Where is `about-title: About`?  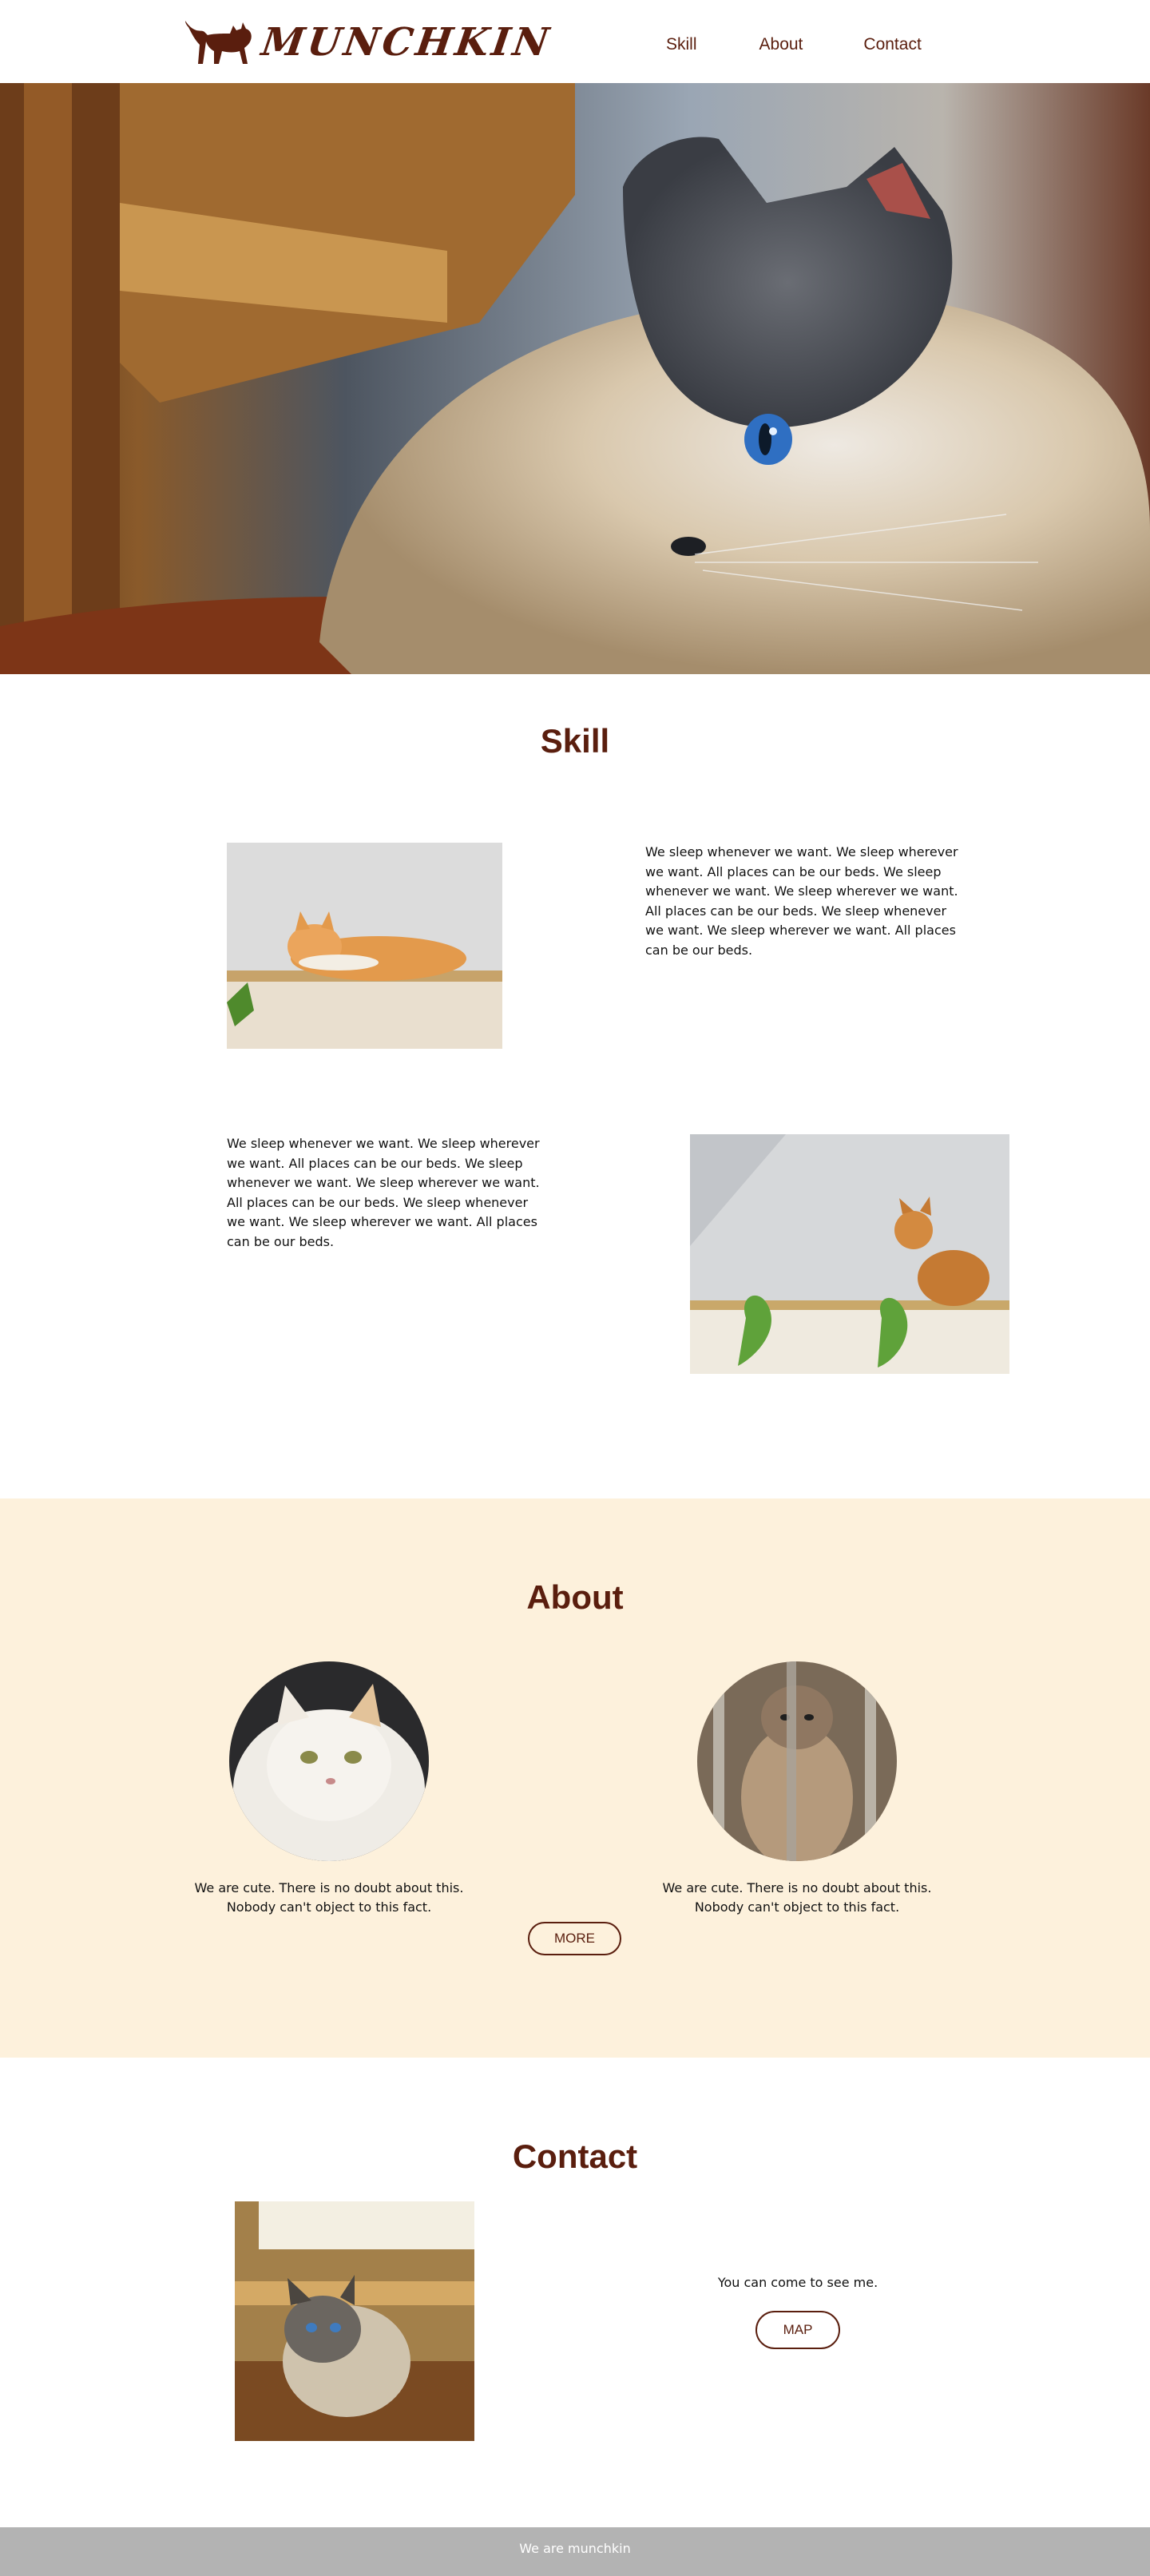
about-title: About is located at coordinates (575, 1597).